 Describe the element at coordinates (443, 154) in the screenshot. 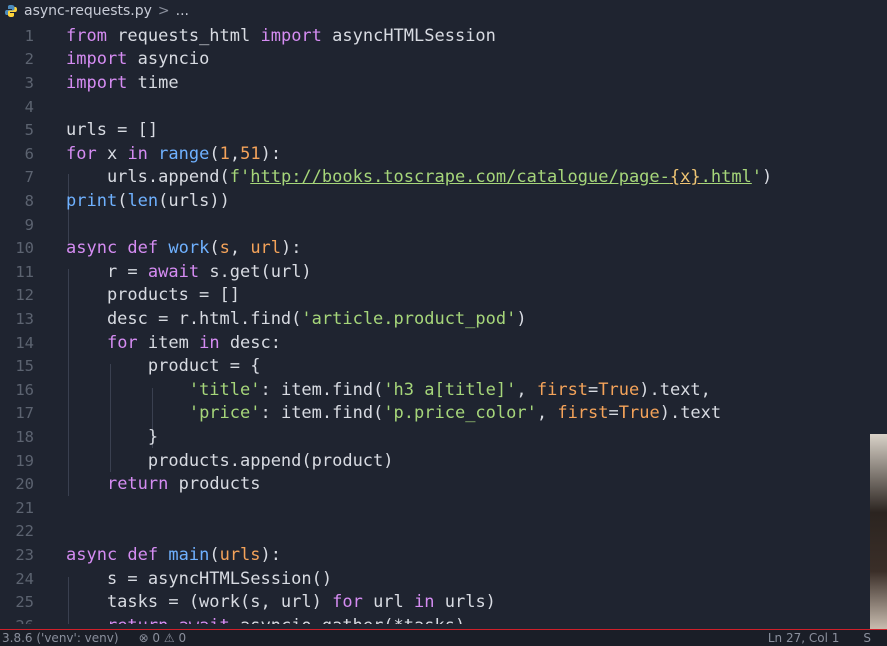

I see `code-line: 6 for x in range(1,51):` at that location.